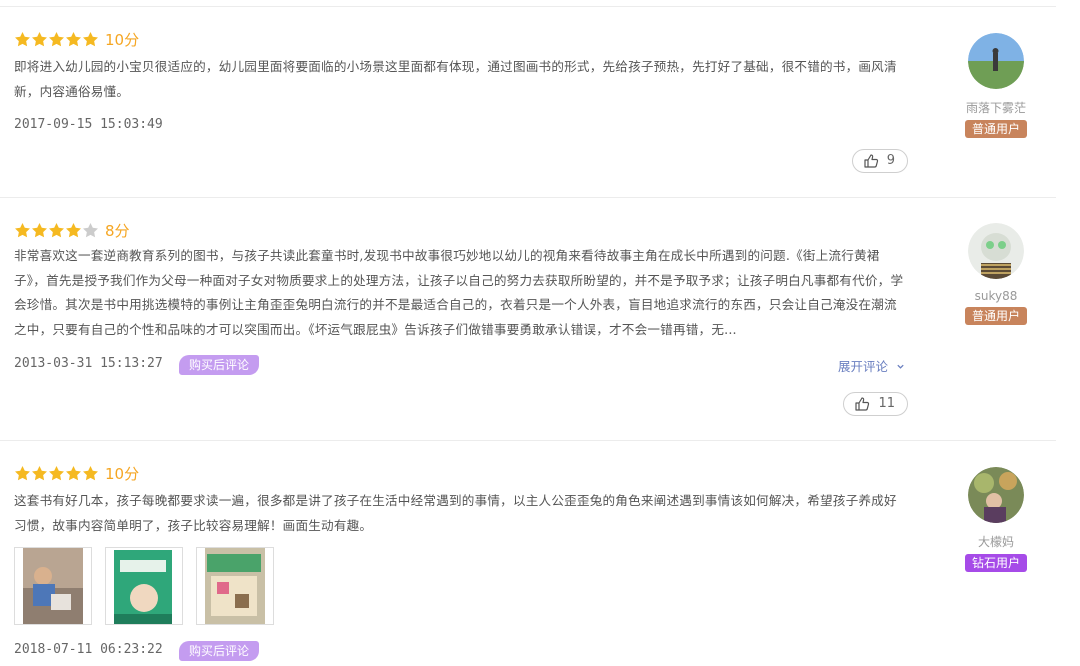 The height and width of the screenshot is (666, 1080). I want to click on chevron-down-icon, so click(900, 366).